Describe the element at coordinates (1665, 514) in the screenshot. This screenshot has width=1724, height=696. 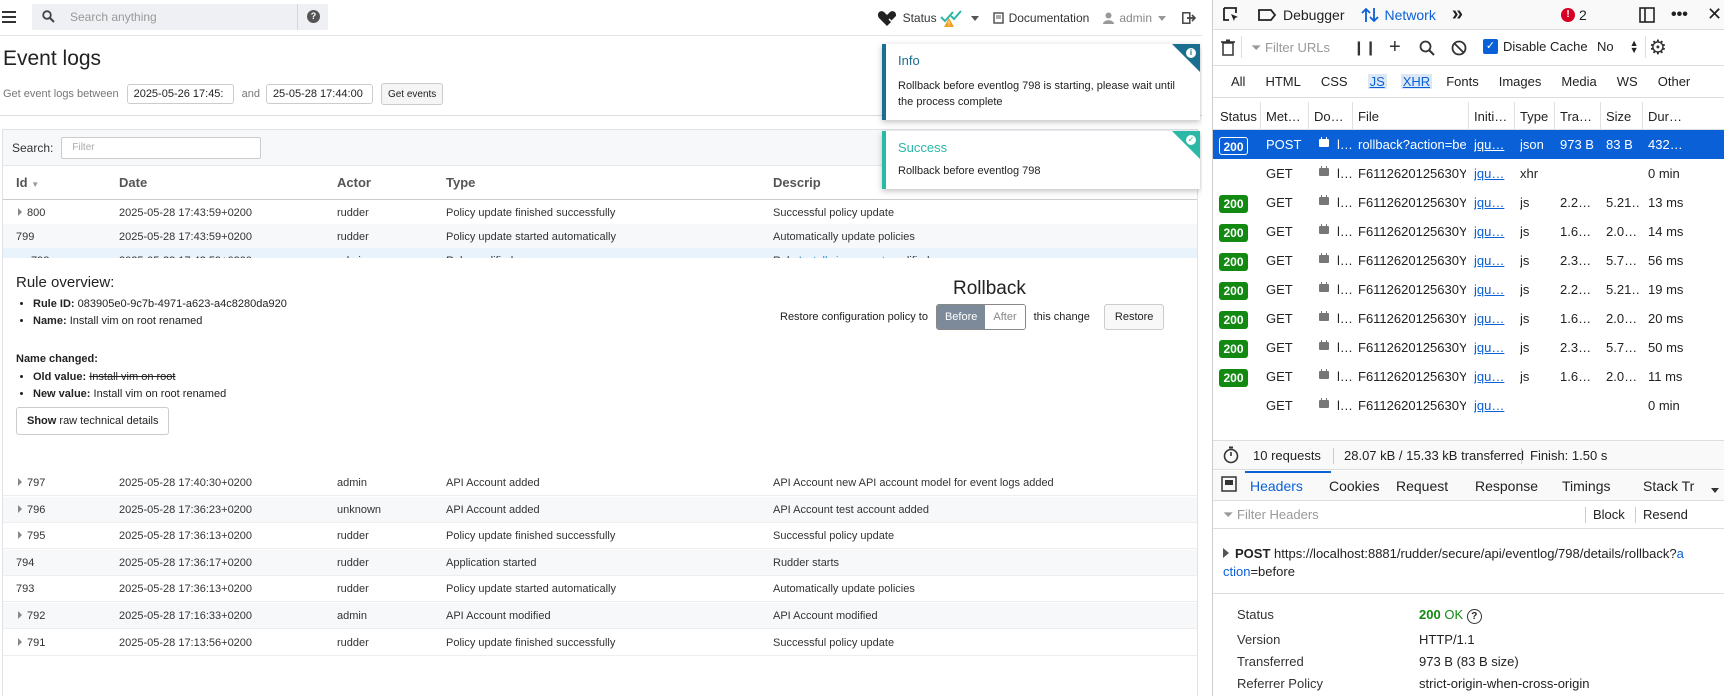
I see `resend-button: Resend` at that location.